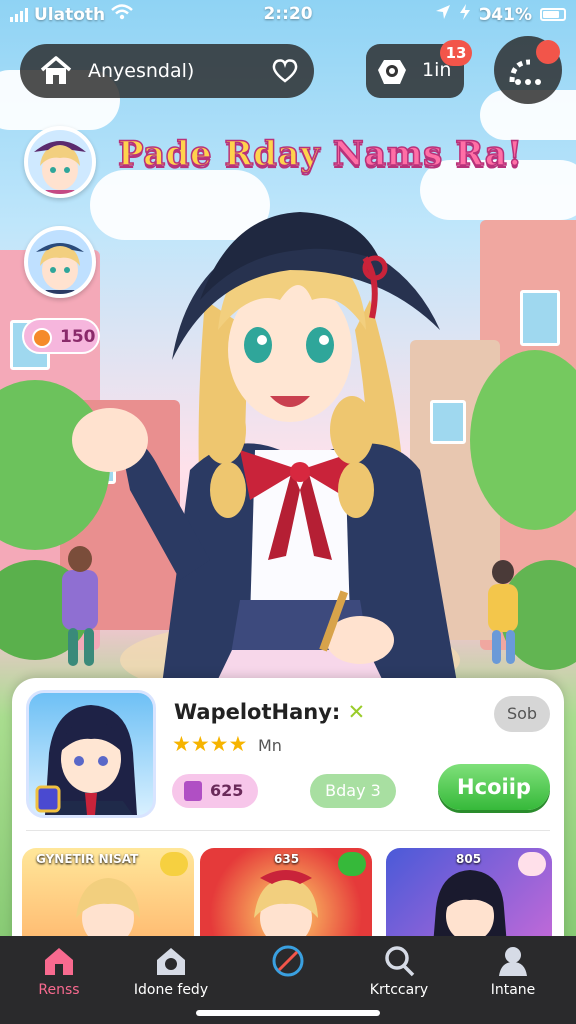 Image resolution: width=576 pixels, height=1024 pixels. Describe the element at coordinates (513, 990) in the screenshot. I see `nav-profile-label: Intane` at that location.